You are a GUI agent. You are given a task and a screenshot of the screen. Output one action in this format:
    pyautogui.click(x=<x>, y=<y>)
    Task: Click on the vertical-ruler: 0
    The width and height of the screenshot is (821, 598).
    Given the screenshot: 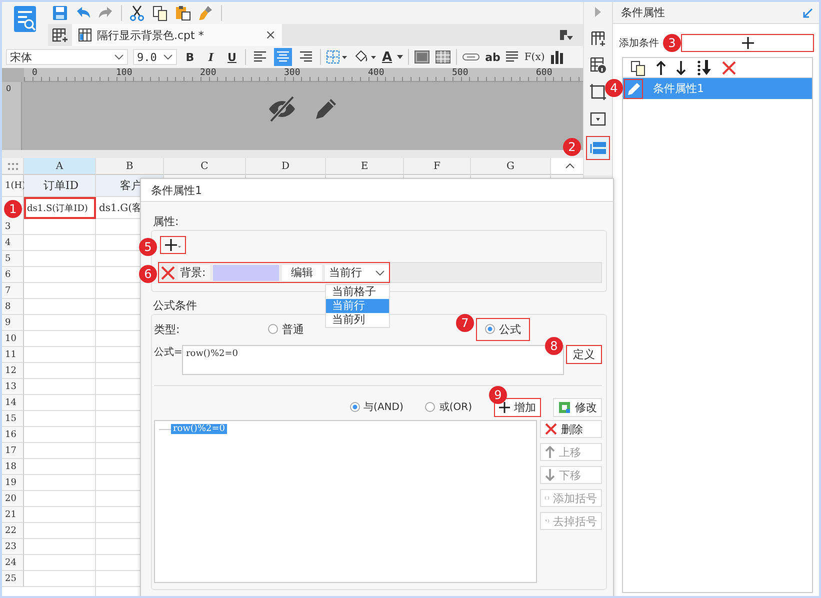 What is the action you would take?
    pyautogui.click(x=12, y=116)
    